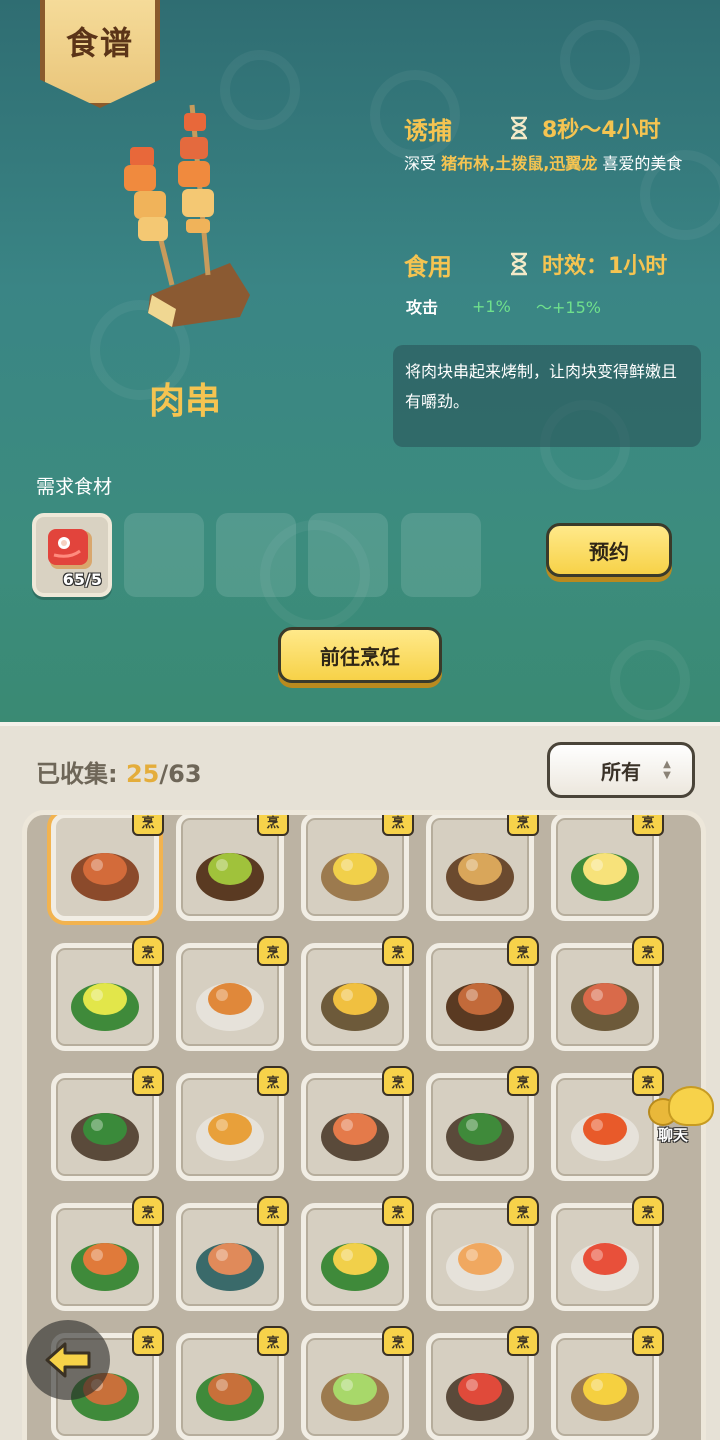 The width and height of the screenshot is (720, 1440). Describe the element at coordinates (480, 1396) in the screenshot. I see `crayfish-platter-icon` at that location.